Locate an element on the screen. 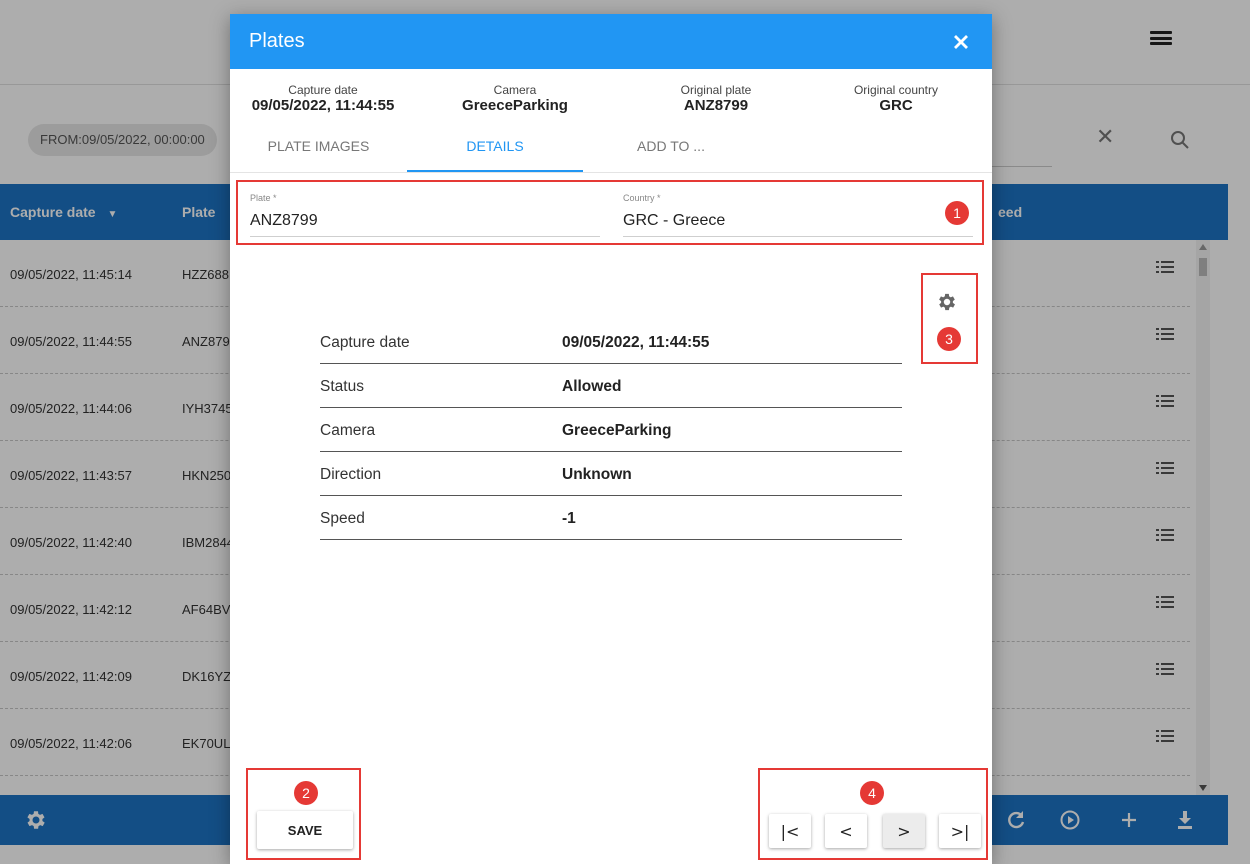  details-key: Capture date is located at coordinates (365, 342).